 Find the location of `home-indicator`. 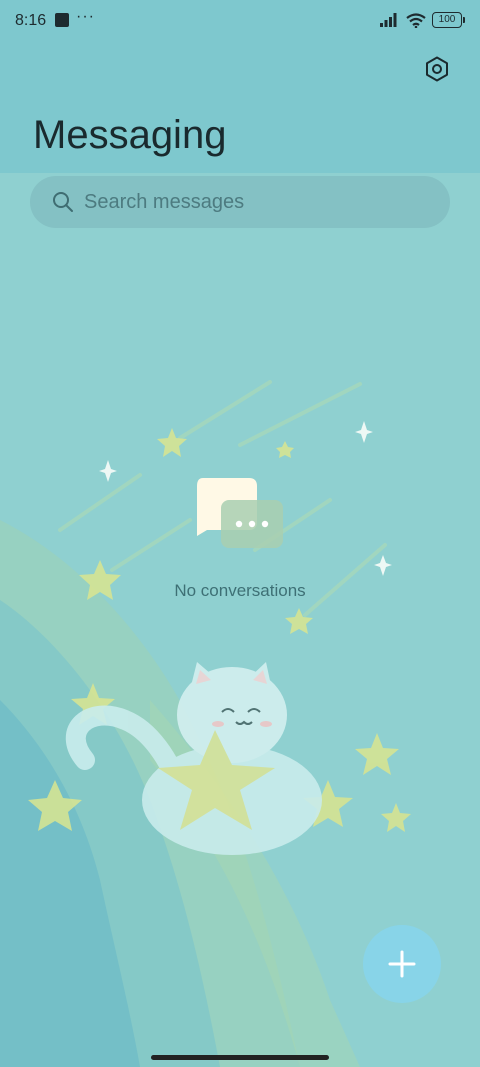

home-indicator is located at coordinates (240, 1057).